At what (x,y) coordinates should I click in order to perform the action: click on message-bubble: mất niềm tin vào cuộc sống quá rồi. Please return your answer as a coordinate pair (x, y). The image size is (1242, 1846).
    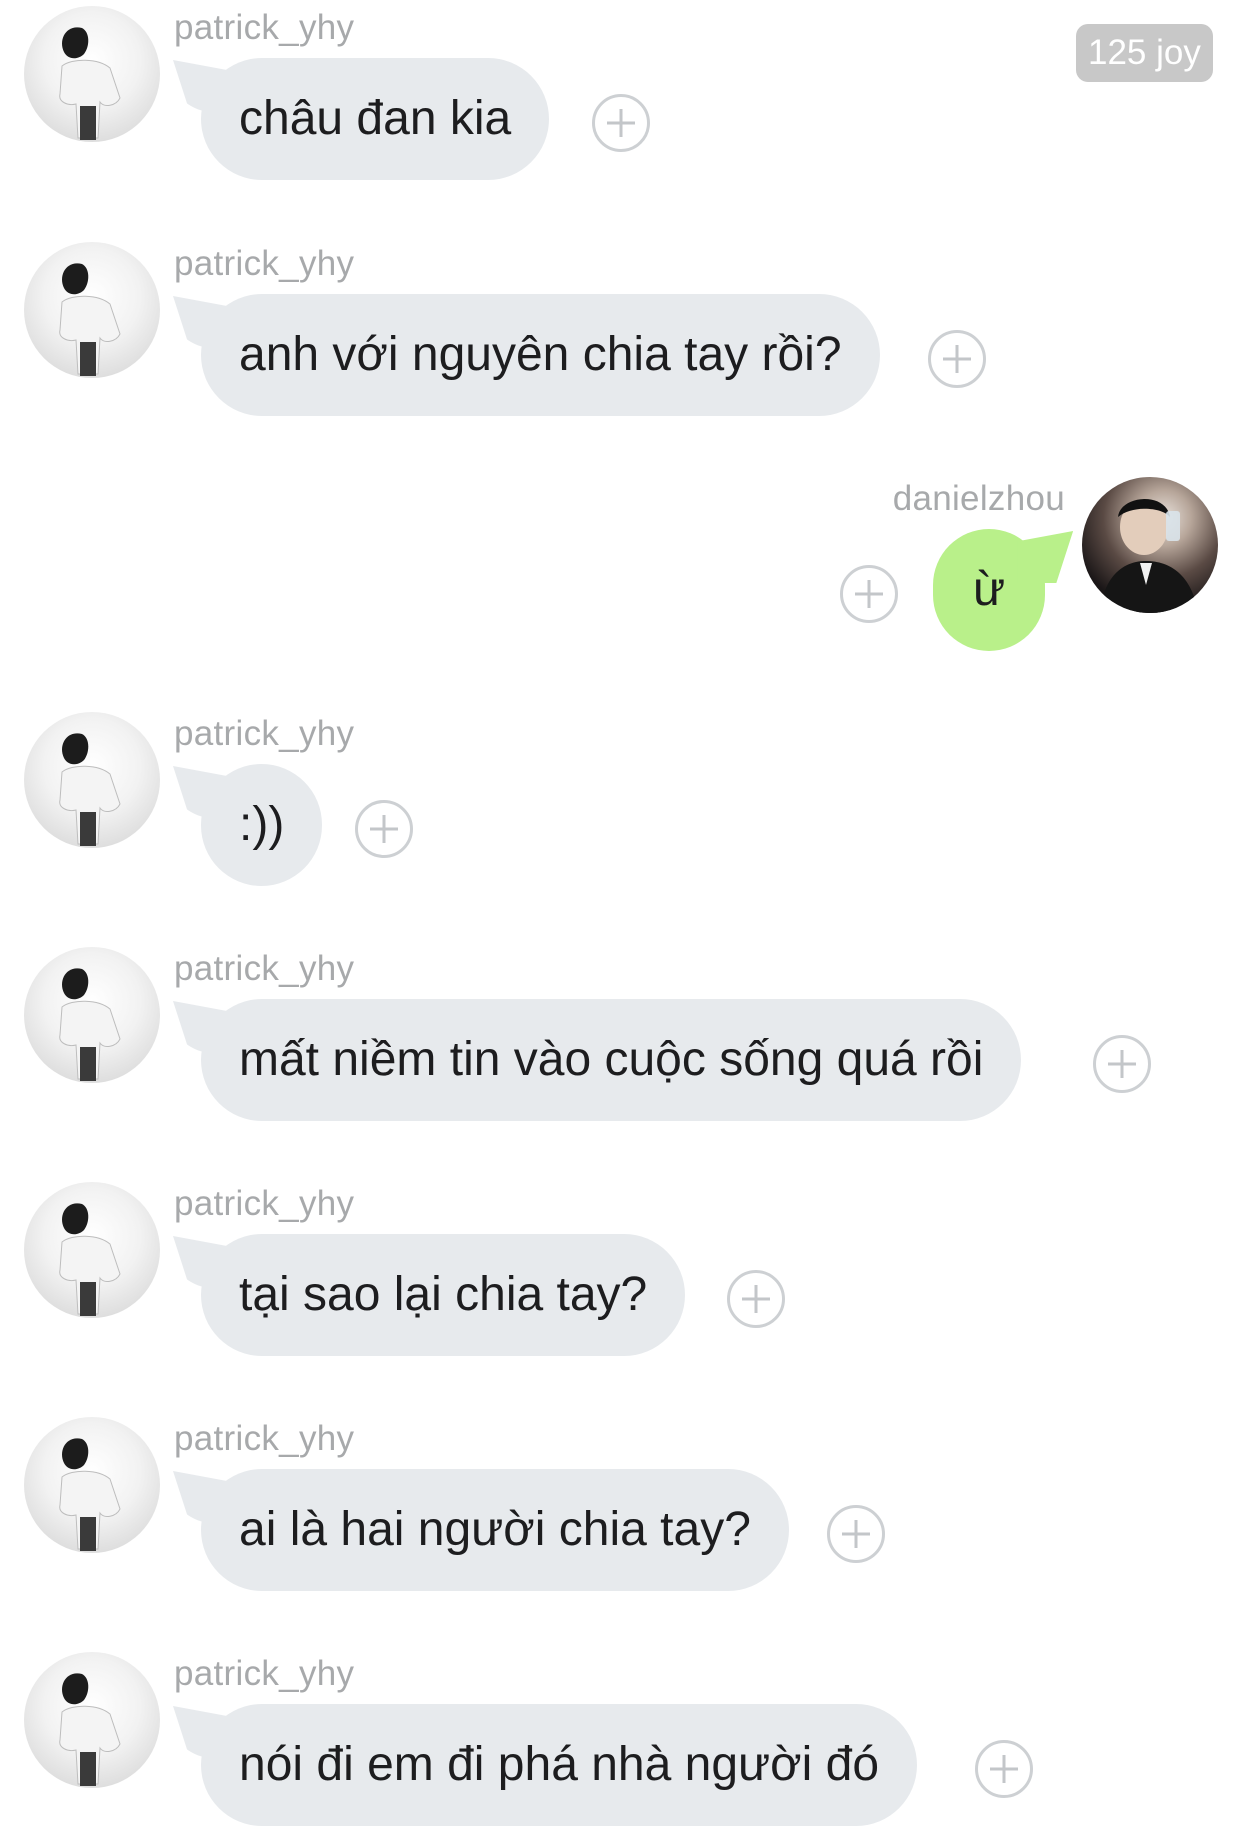
    Looking at the image, I should click on (611, 1060).